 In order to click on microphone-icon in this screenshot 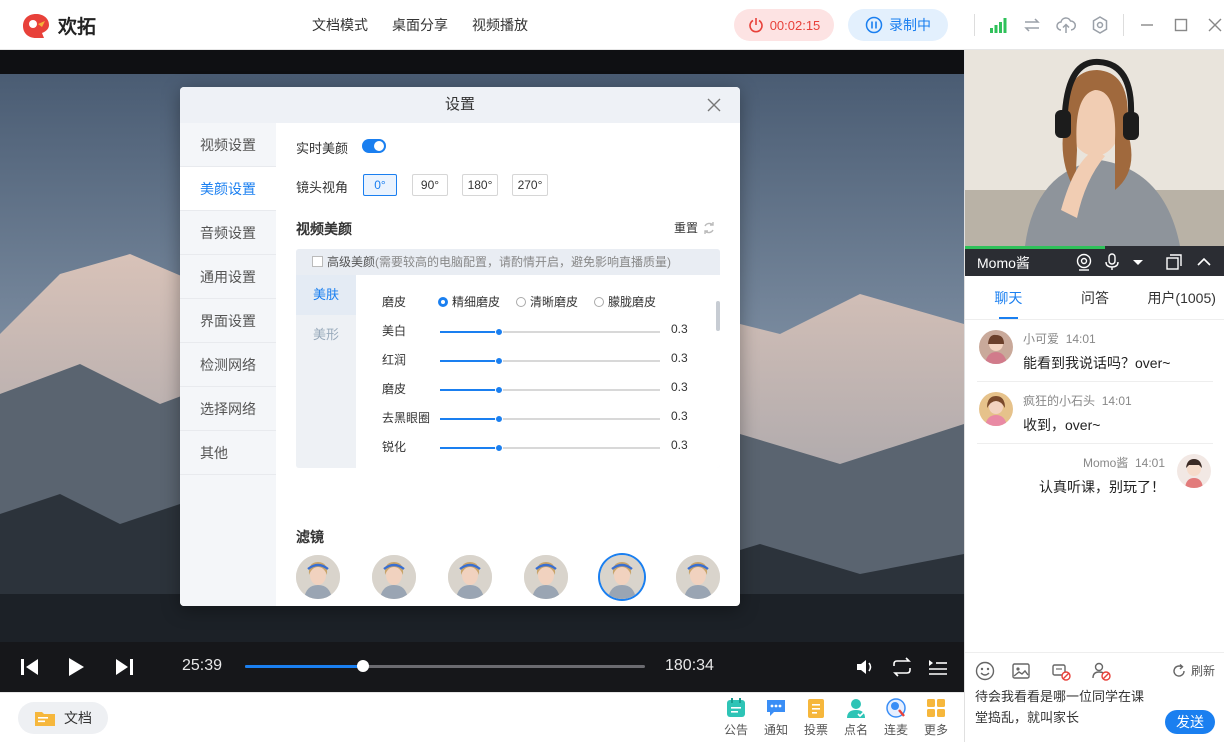, I will do `click(1112, 262)`.